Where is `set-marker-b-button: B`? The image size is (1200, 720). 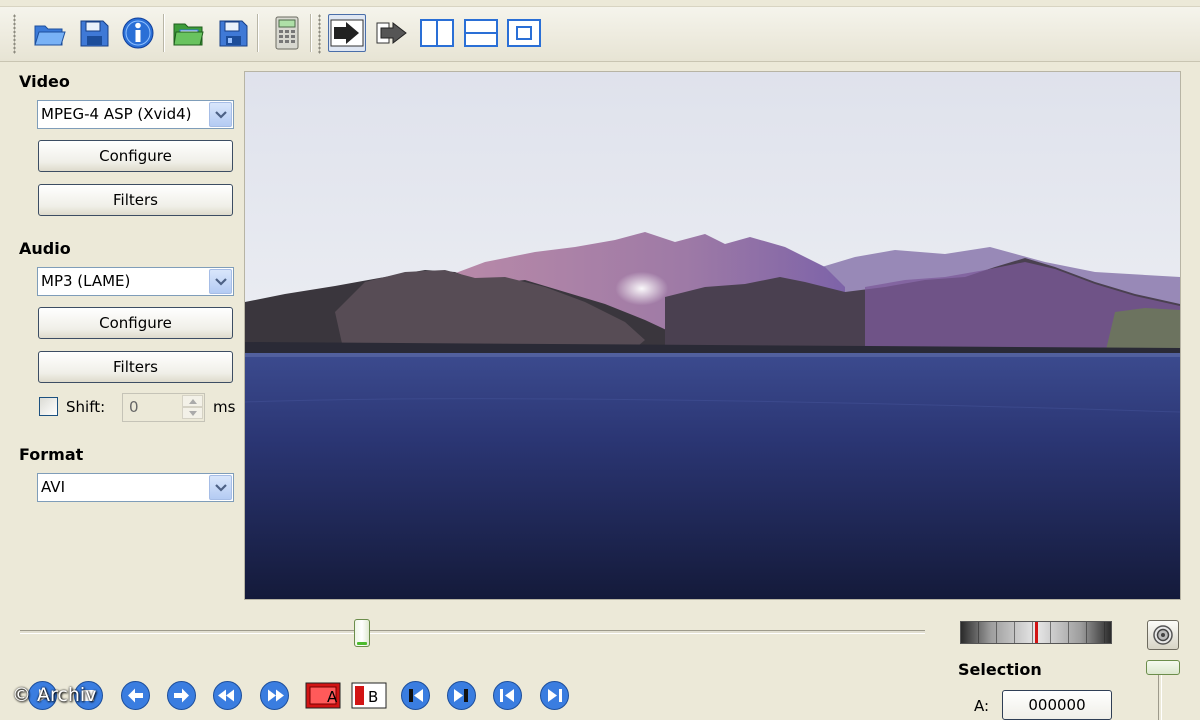
set-marker-b-button: B is located at coordinates (369, 695).